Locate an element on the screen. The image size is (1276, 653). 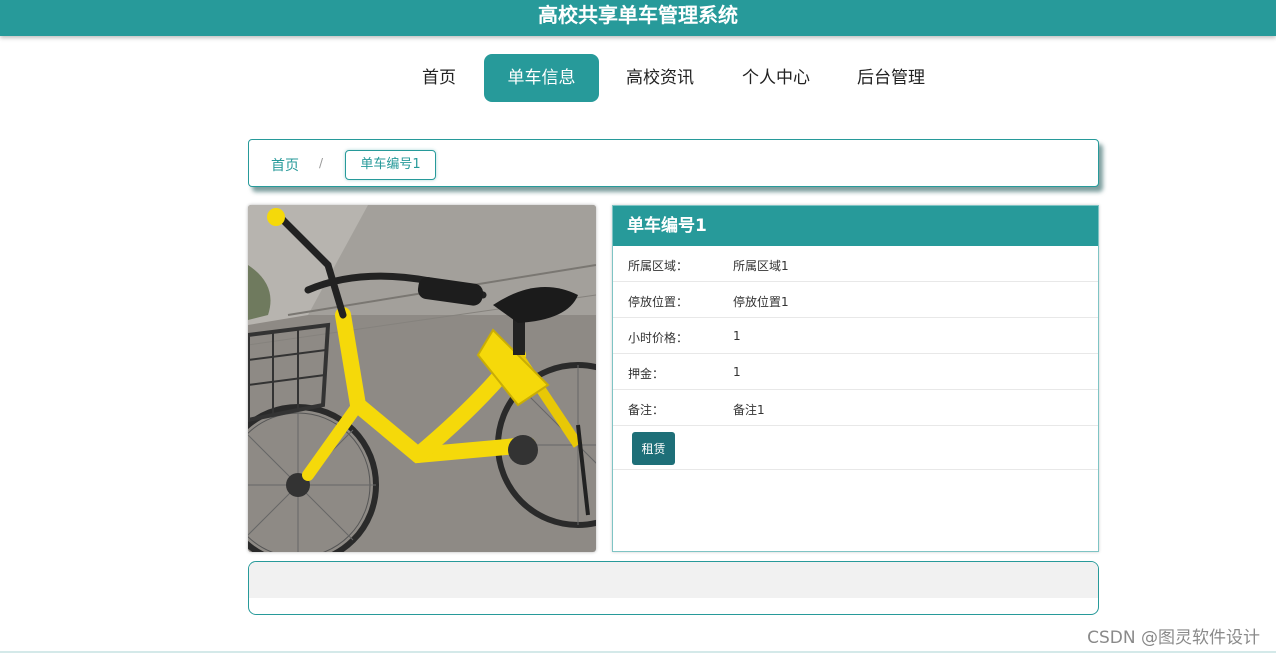
remarks-value: 备注1 is located at coordinates (749, 410).